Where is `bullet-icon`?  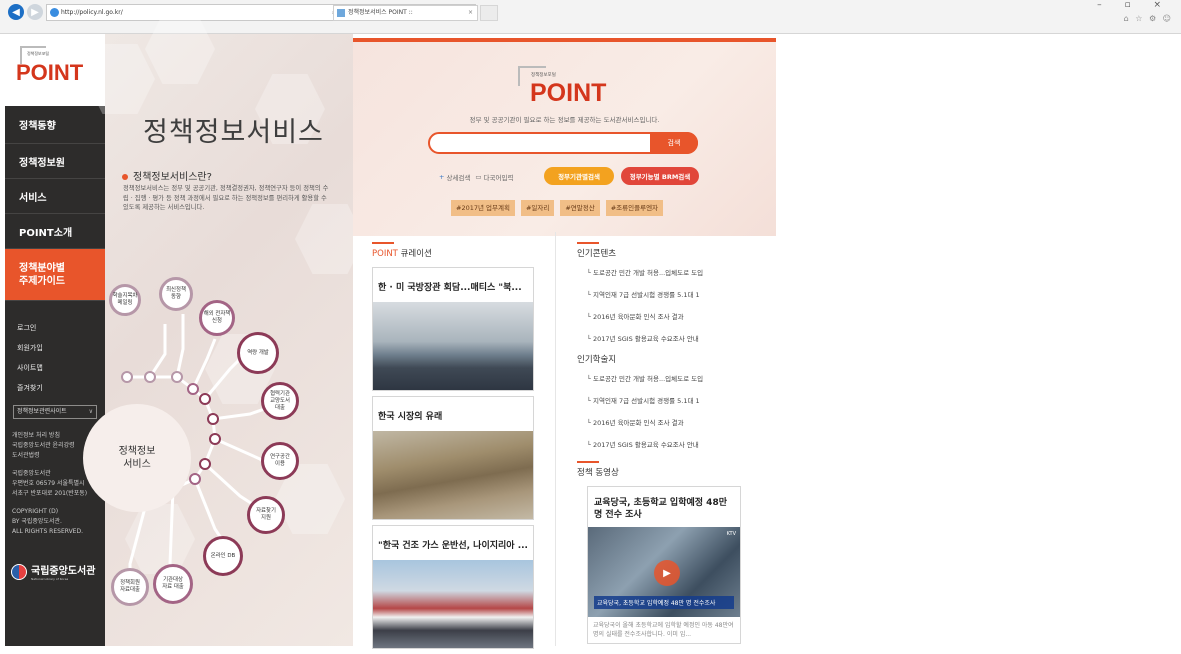 bullet-icon is located at coordinates (125, 177).